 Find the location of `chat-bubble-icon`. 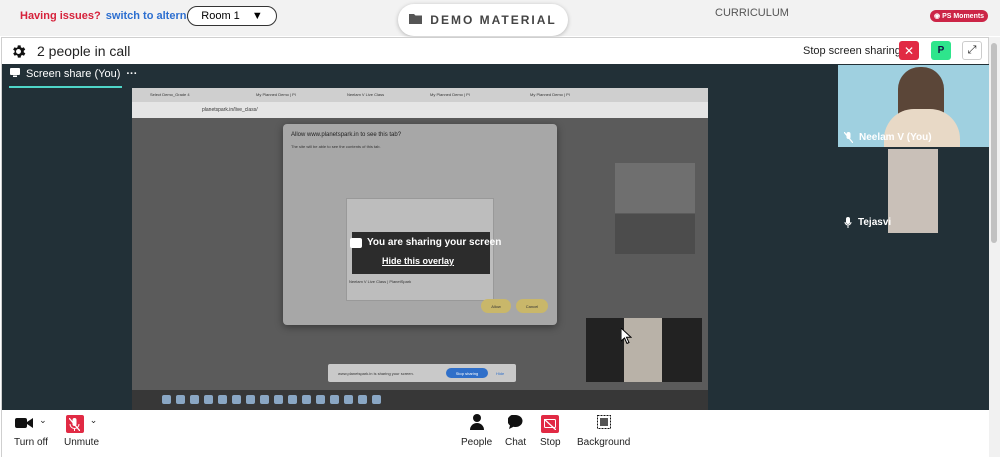

chat-bubble-icon is located at coordinates (515, 424).